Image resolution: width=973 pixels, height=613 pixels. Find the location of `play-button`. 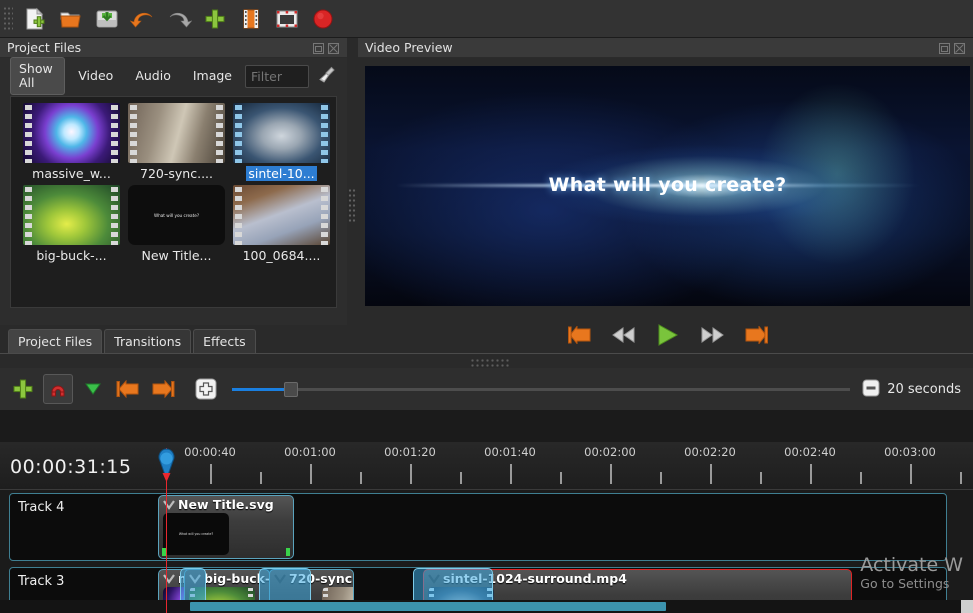

play-button is located at coordinates (668, 335).